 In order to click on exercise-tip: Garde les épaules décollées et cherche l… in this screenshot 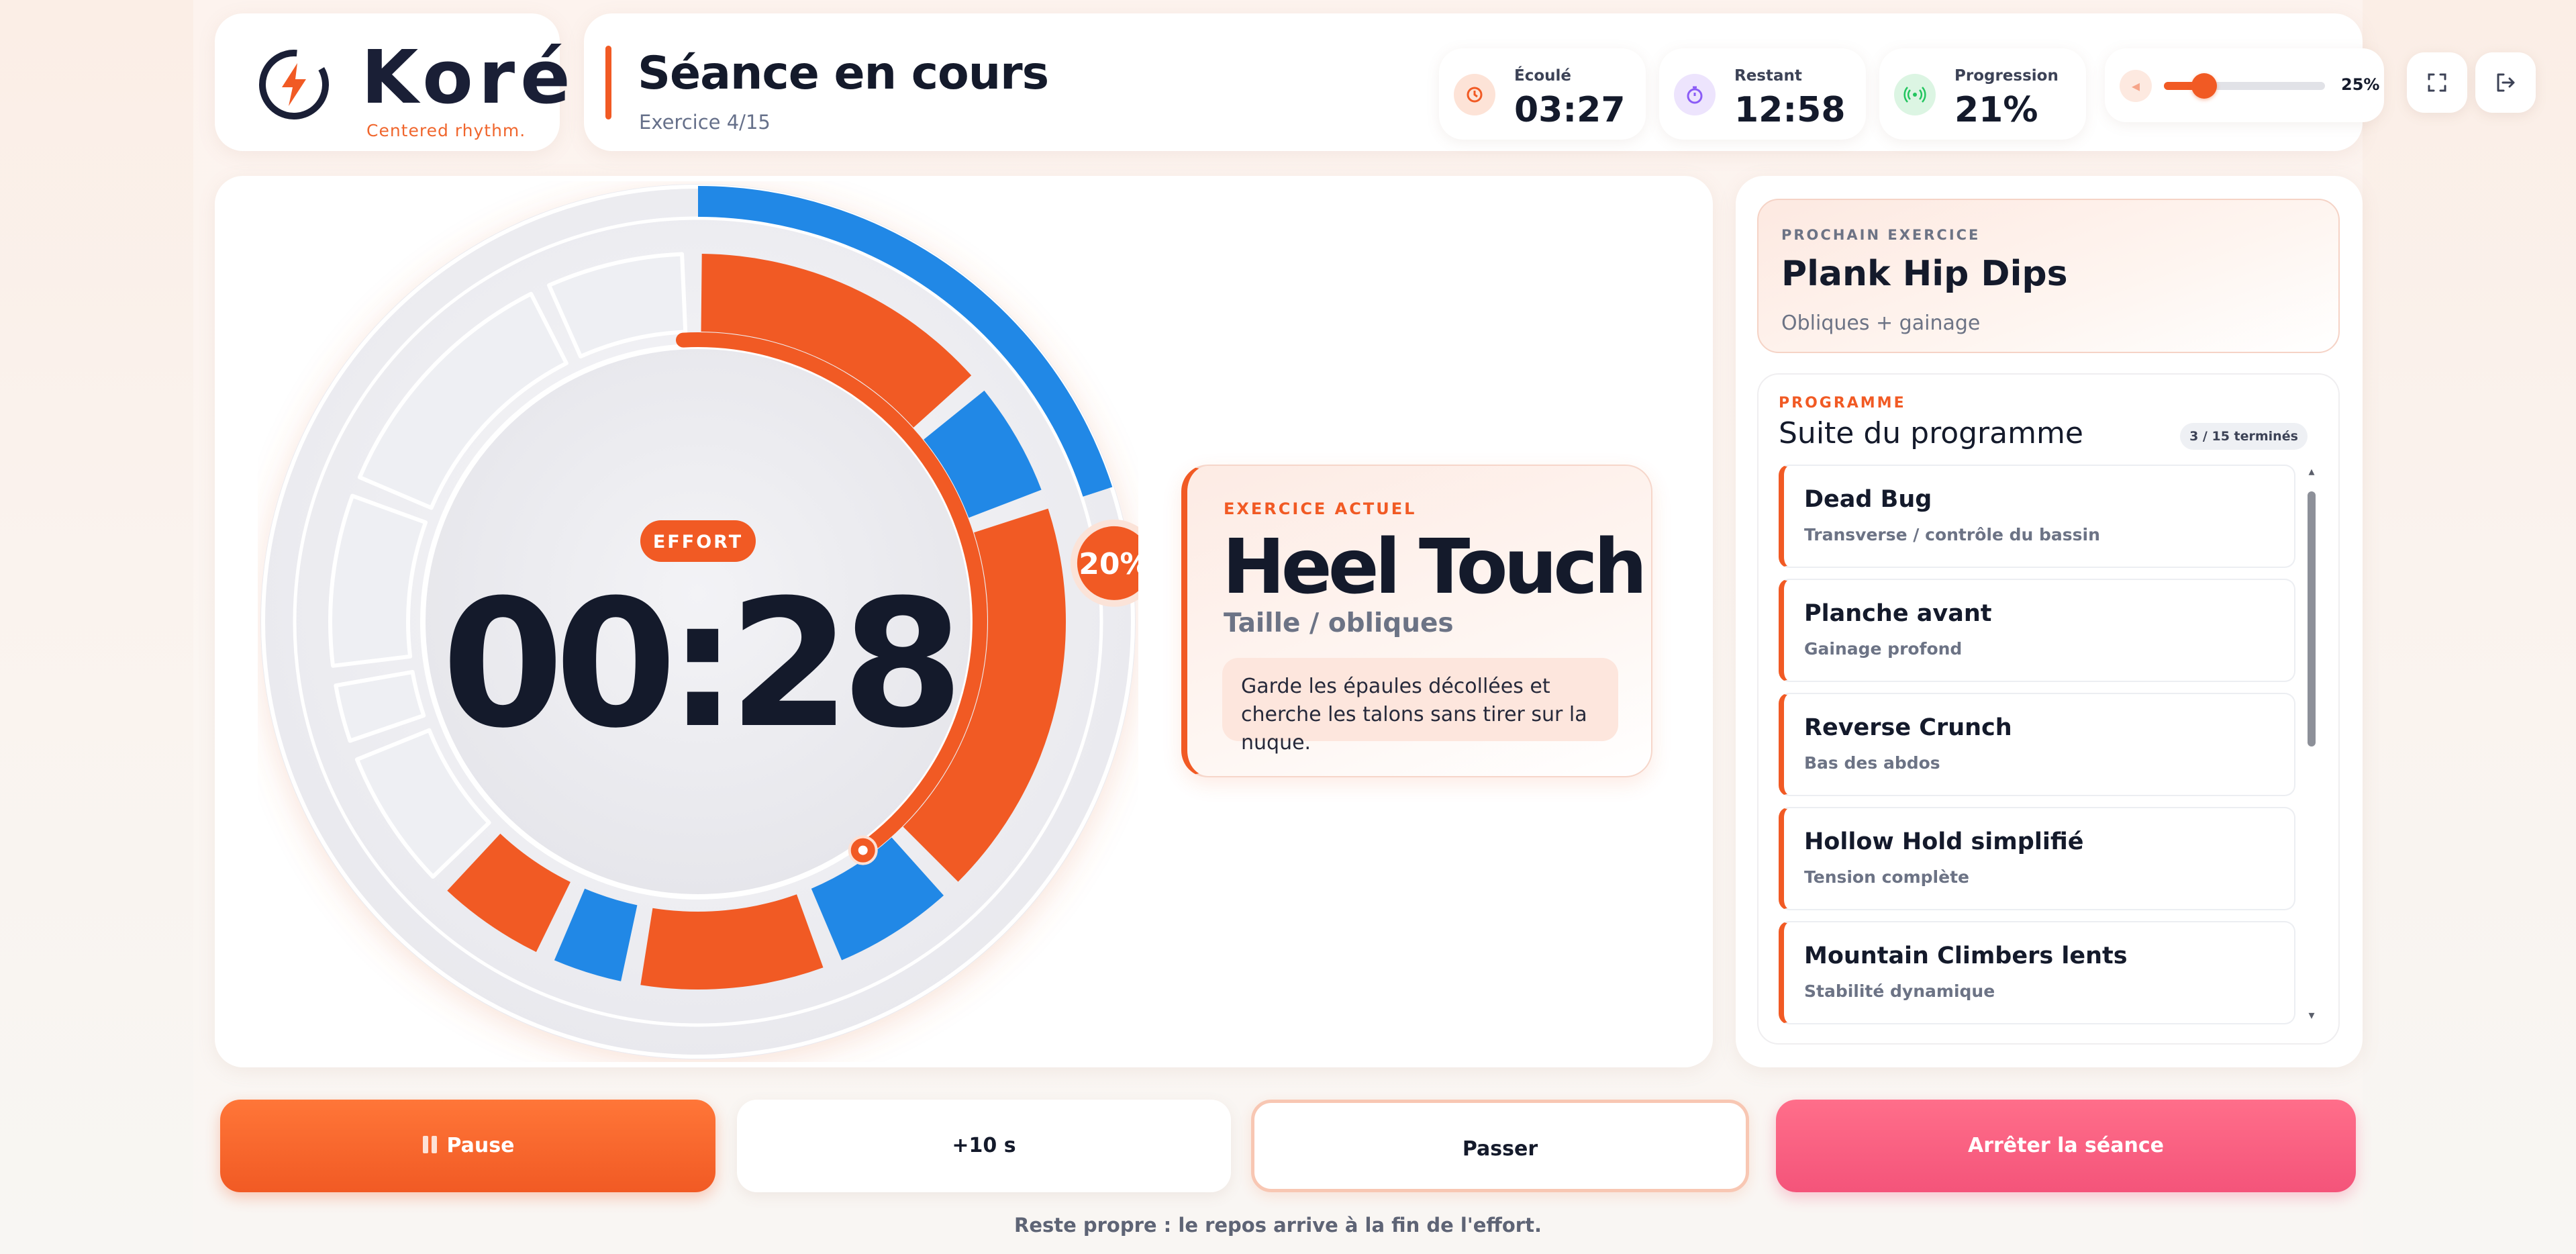, I will do `click(1420, 706)`.